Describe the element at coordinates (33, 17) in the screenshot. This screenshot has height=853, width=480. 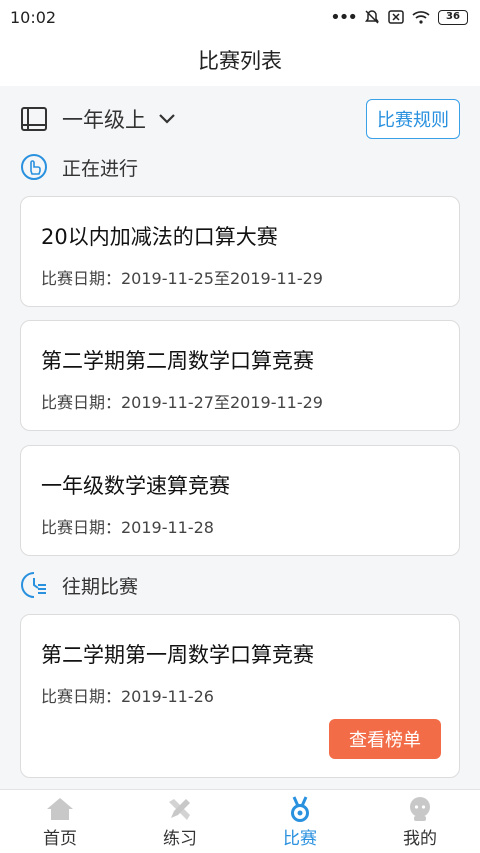
I see `status-time: 10:02` at that location.